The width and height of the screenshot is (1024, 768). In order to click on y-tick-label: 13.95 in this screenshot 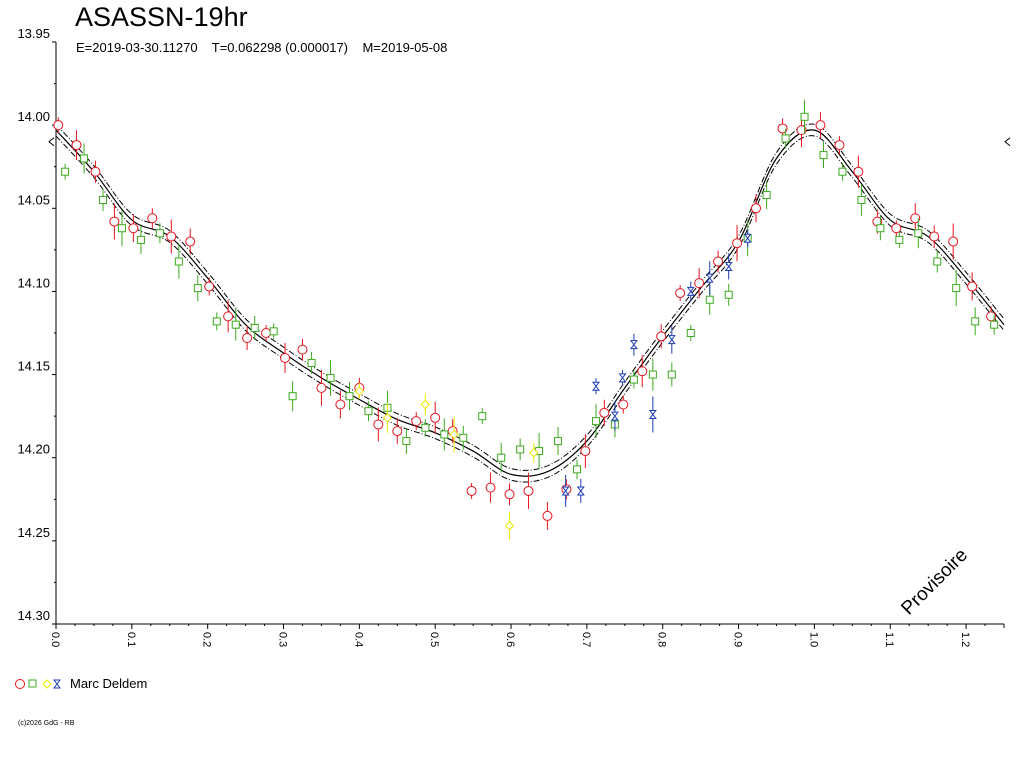, I will do `click(33, 33)`.